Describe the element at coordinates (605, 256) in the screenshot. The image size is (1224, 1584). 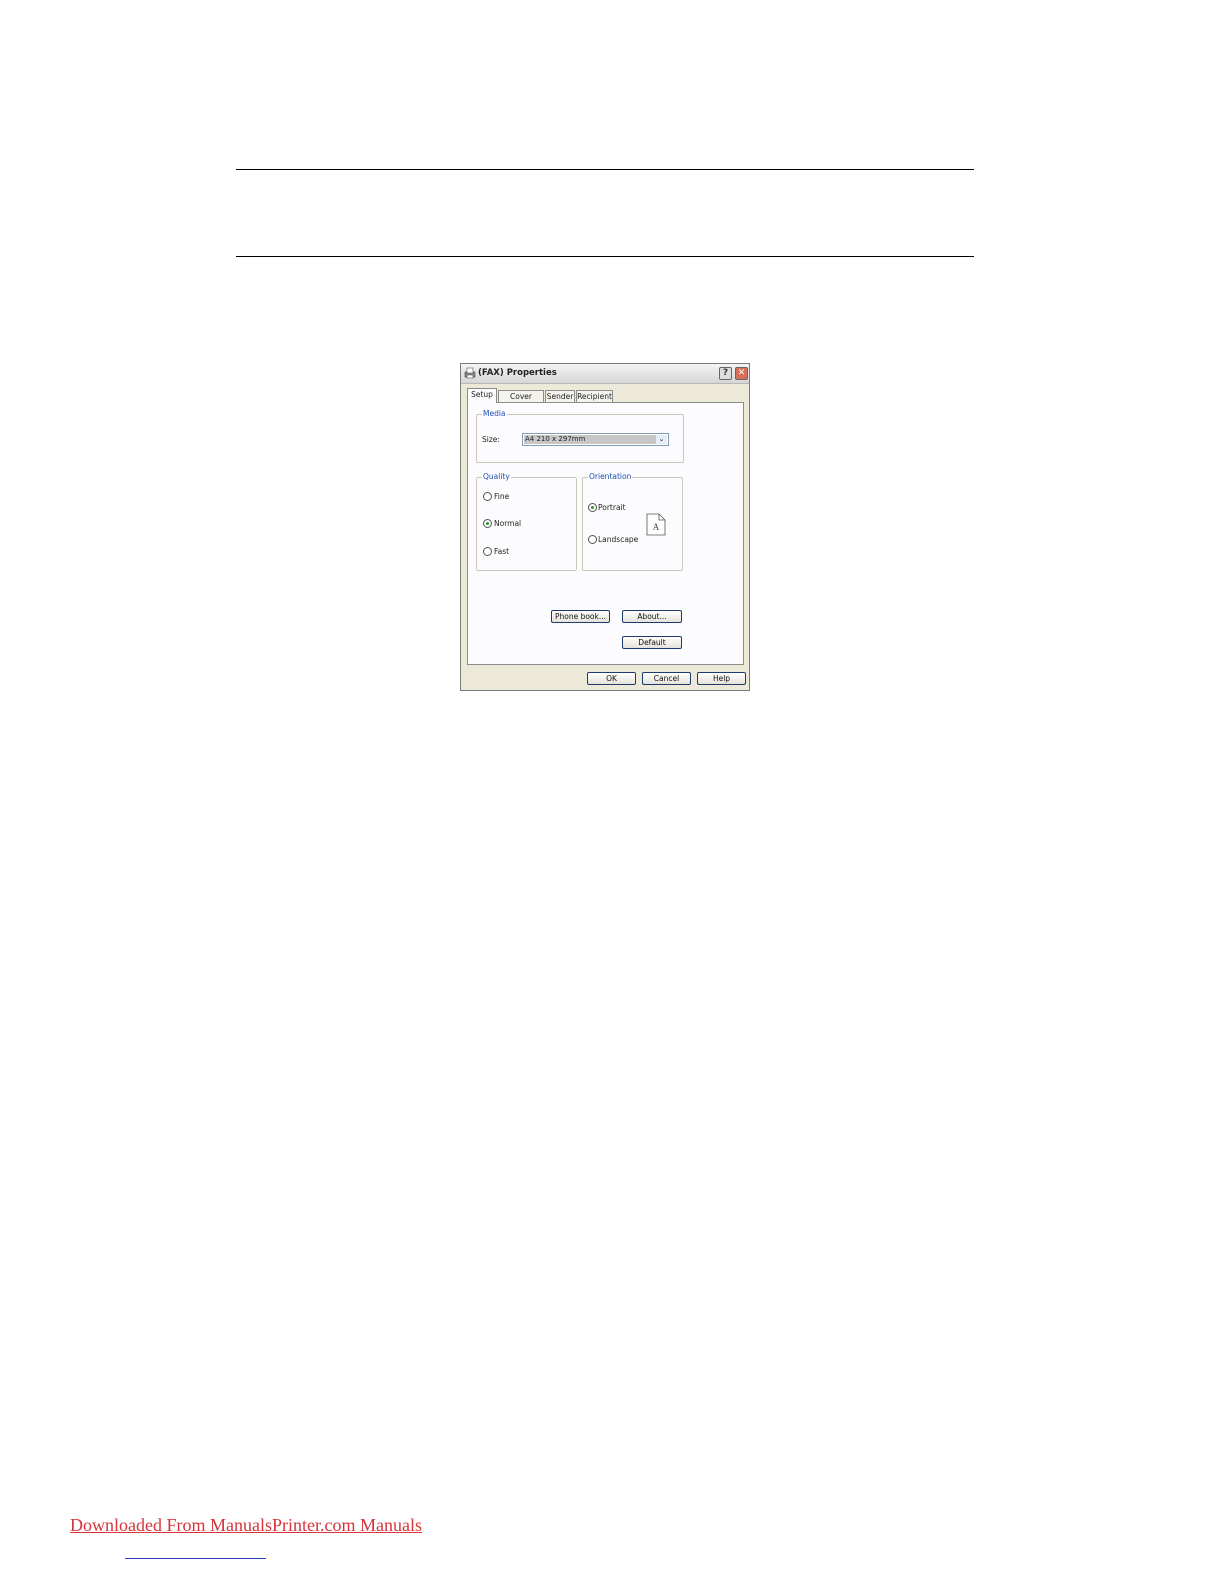
I see `bottom-rule` at that location.